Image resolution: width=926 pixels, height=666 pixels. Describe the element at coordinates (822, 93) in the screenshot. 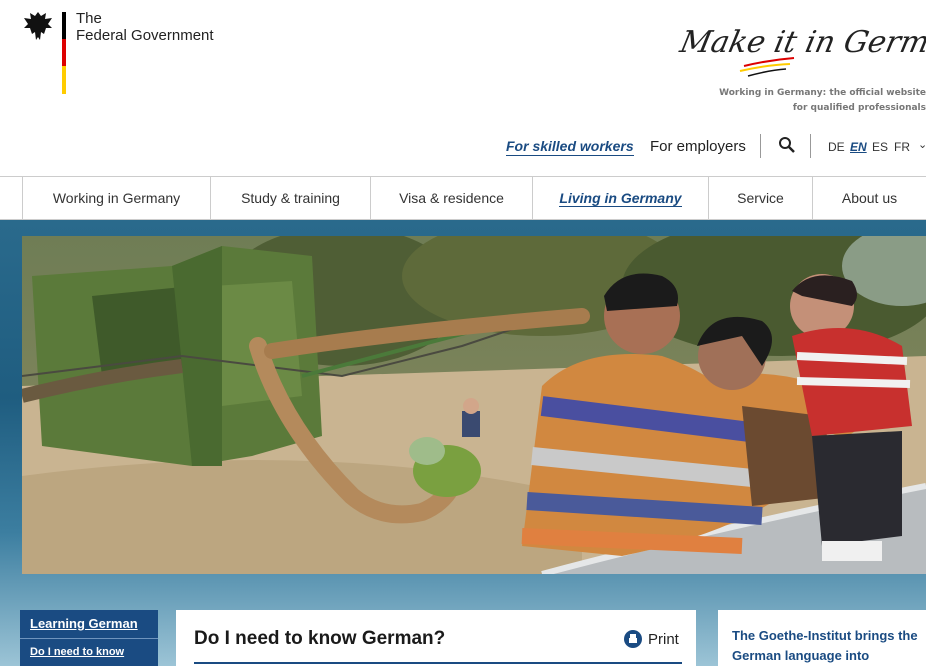

I see `brand-subtitle-line1: Working in Germany: the official website` at that location.